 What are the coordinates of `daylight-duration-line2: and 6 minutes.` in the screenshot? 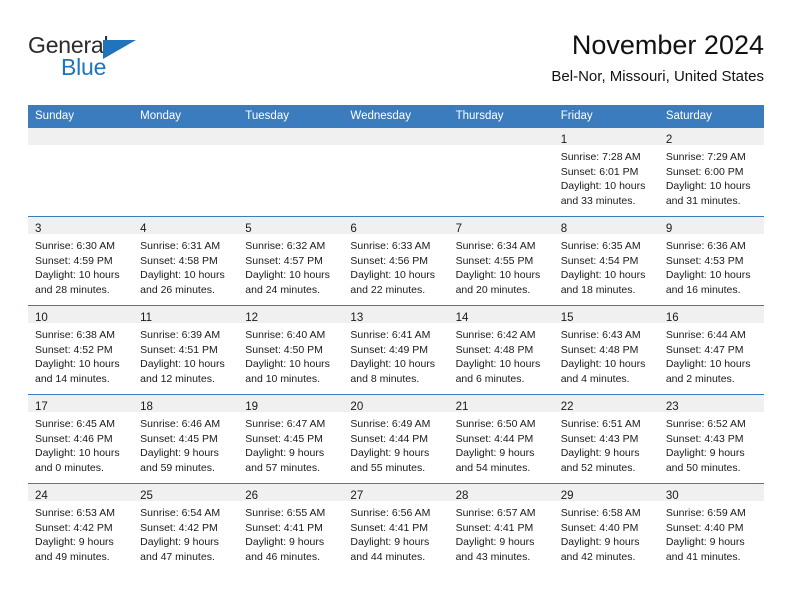 It's located at (490, 378).